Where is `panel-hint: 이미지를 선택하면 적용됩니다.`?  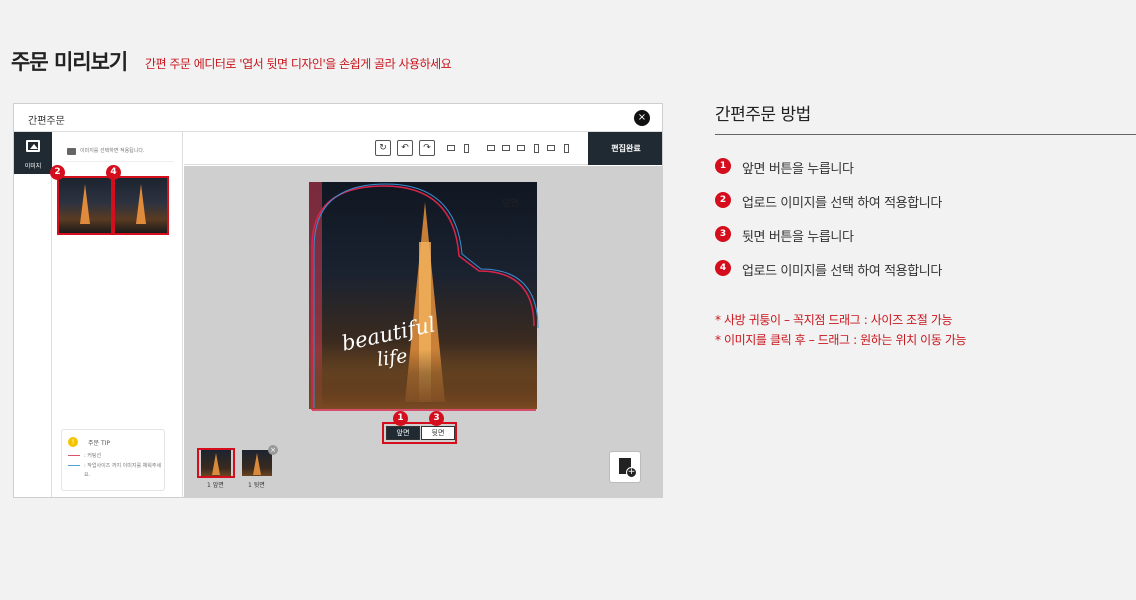
panel-hint: 이미지를 선택하면 적용됩니다. is located at coordinates (119, 154).